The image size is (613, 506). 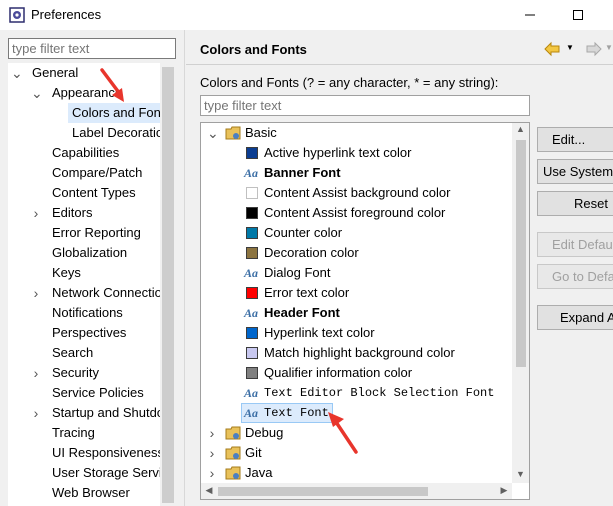 What do you see at coordinates (89, 333) in the screenshot?
I see `tree-item: Perspectives` at bounding box center [89, 333].